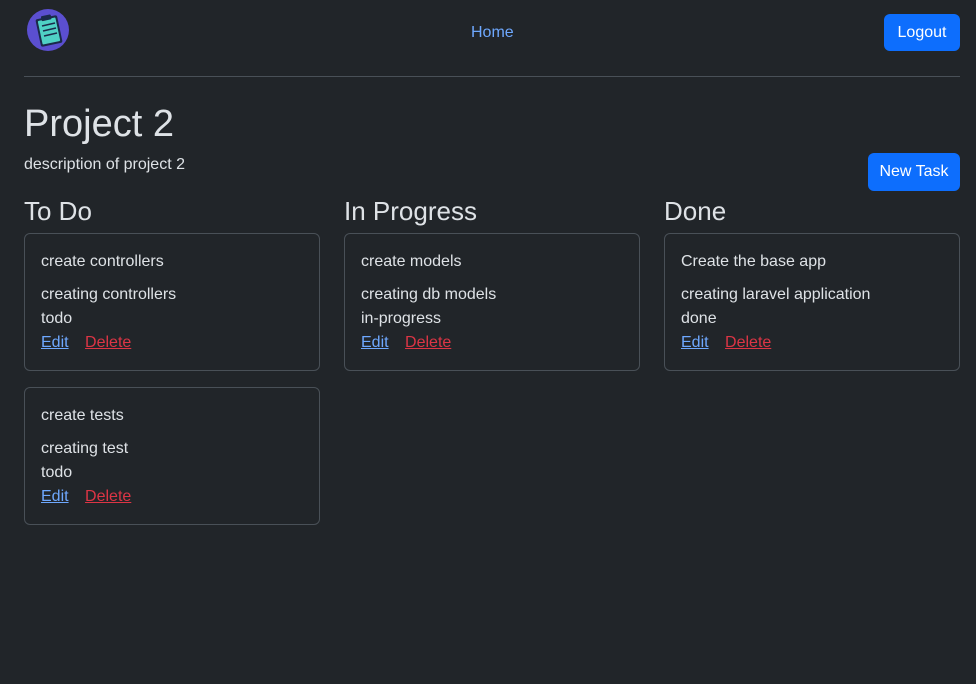  Describe the element at coordinates (85, 448) in the screenshot. I see `task-description: creating test` at that location.